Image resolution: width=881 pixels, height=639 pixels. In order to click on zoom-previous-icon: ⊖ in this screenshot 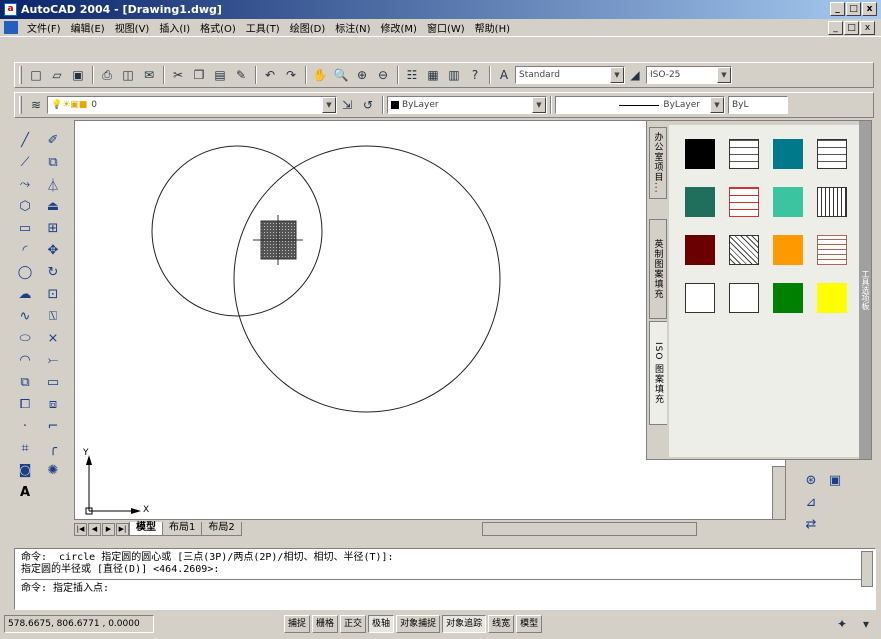, I will do `click(383, 75)`.